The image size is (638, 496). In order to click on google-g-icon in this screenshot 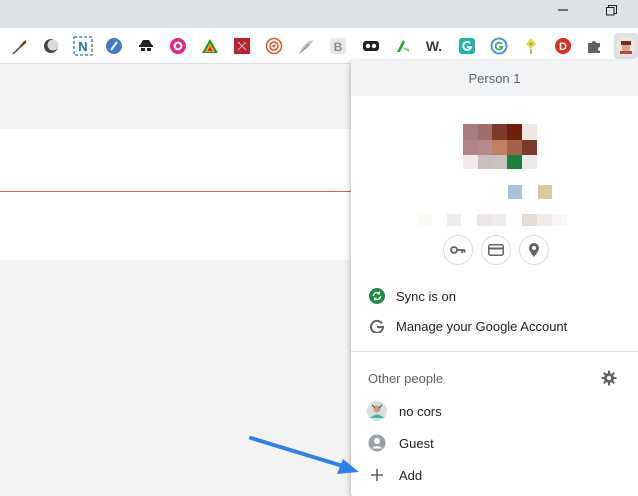, I will do `click(377, 326)`.